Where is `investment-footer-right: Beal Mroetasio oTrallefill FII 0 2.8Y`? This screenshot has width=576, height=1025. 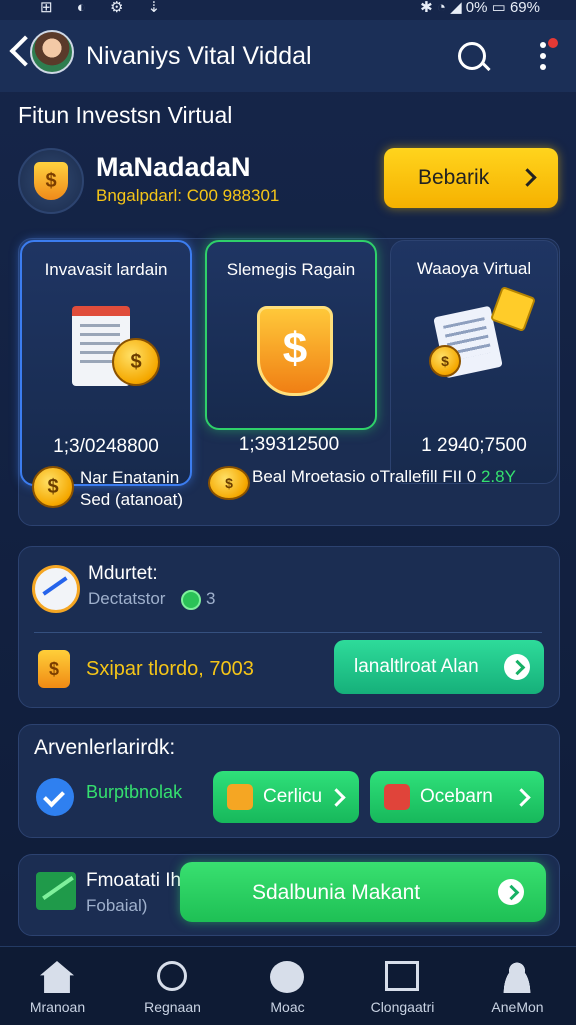
investment-footer-right: Beal Mroetasio oTrallefill FII 0 2.8Y is located at coordinates (384, 477).